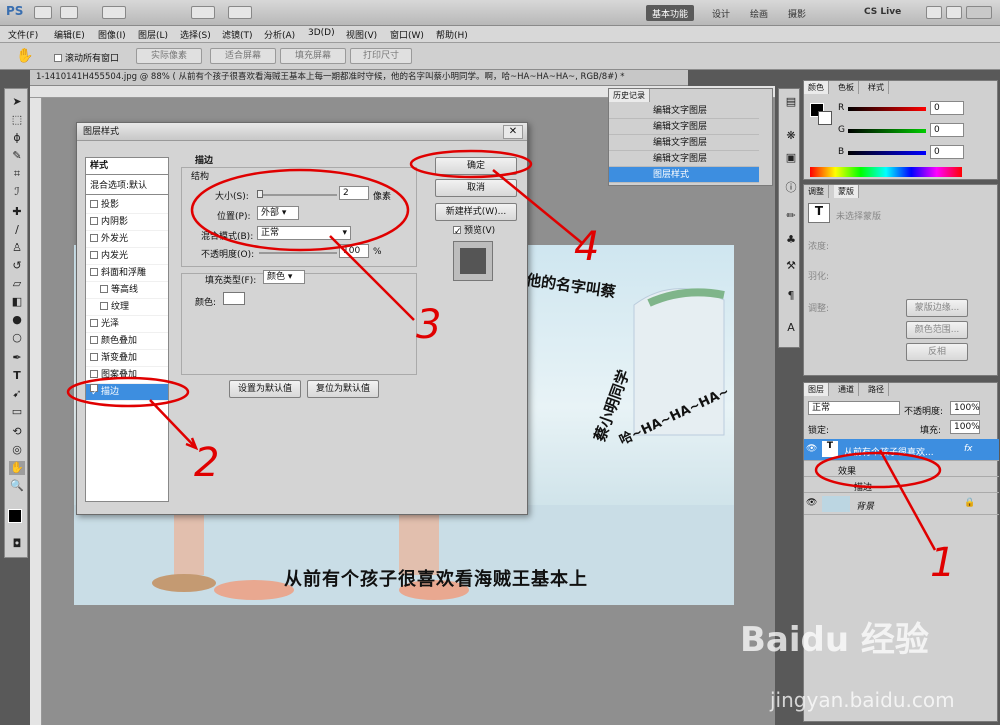  I want to click on annotation-3: 3, so click(429, 325).